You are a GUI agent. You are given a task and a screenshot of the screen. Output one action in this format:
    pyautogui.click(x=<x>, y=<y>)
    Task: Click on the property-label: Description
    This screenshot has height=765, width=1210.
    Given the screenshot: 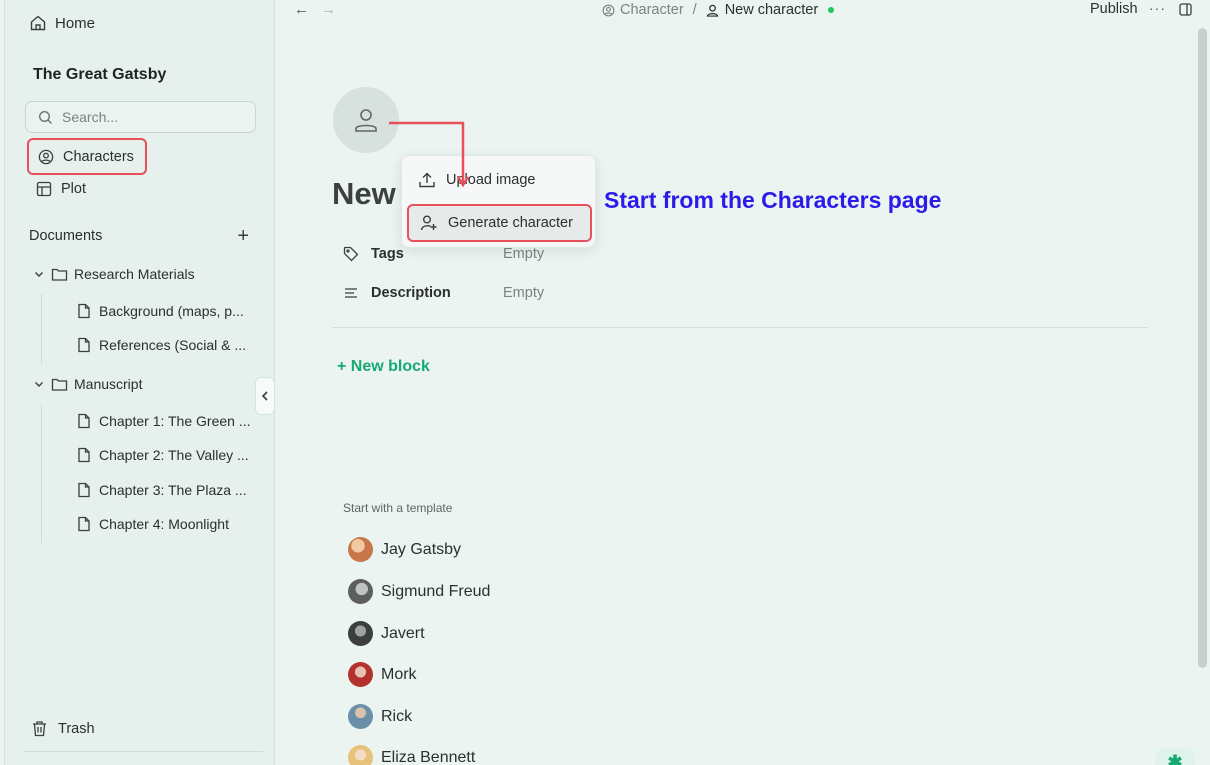 What is the action you would take?
    pyautogui.click(x=423, y=293)
    